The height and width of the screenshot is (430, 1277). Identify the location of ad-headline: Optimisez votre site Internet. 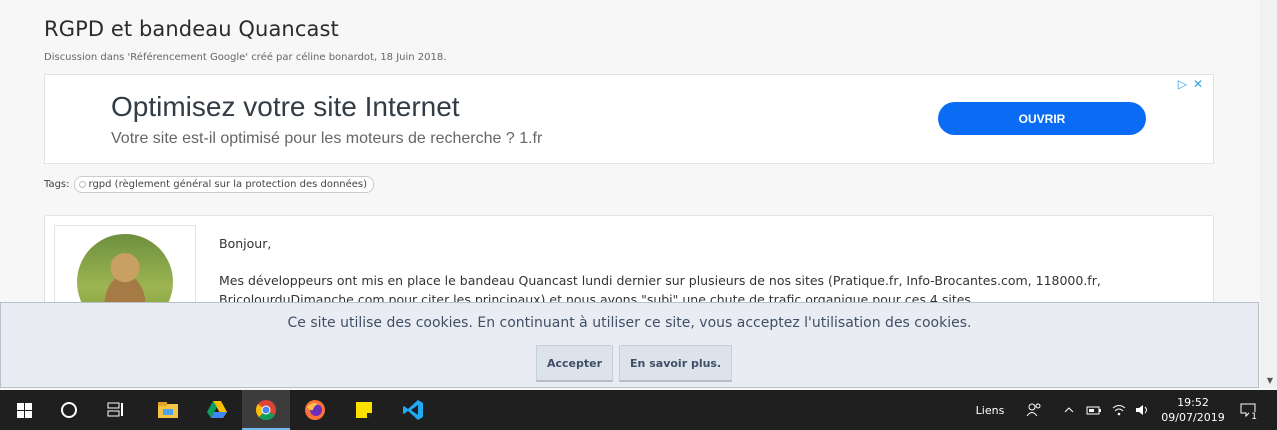
(285, 107).